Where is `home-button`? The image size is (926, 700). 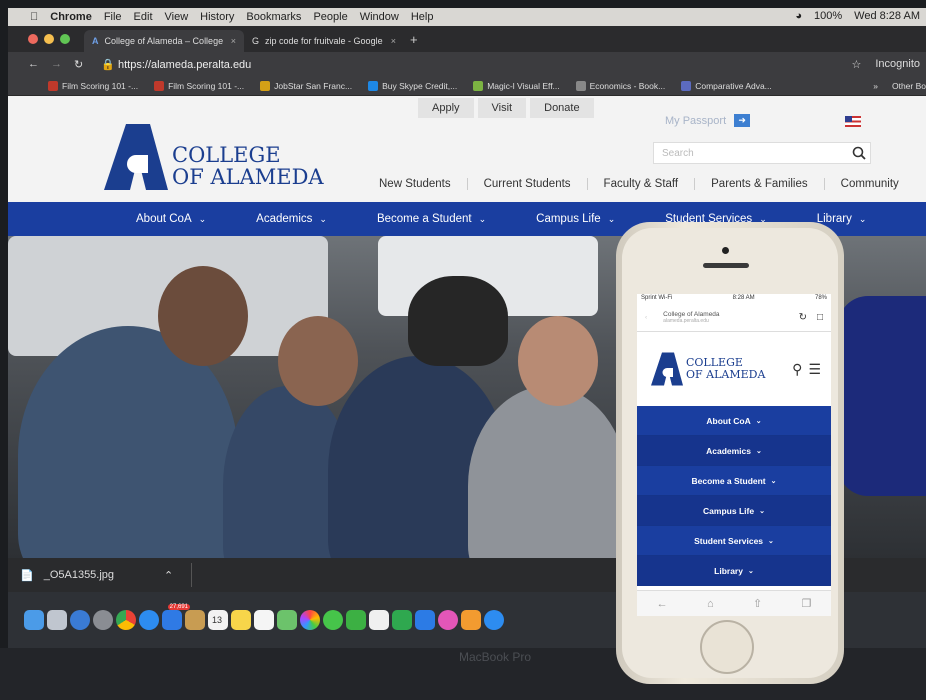
home-button is located at coordinates (727, 647).